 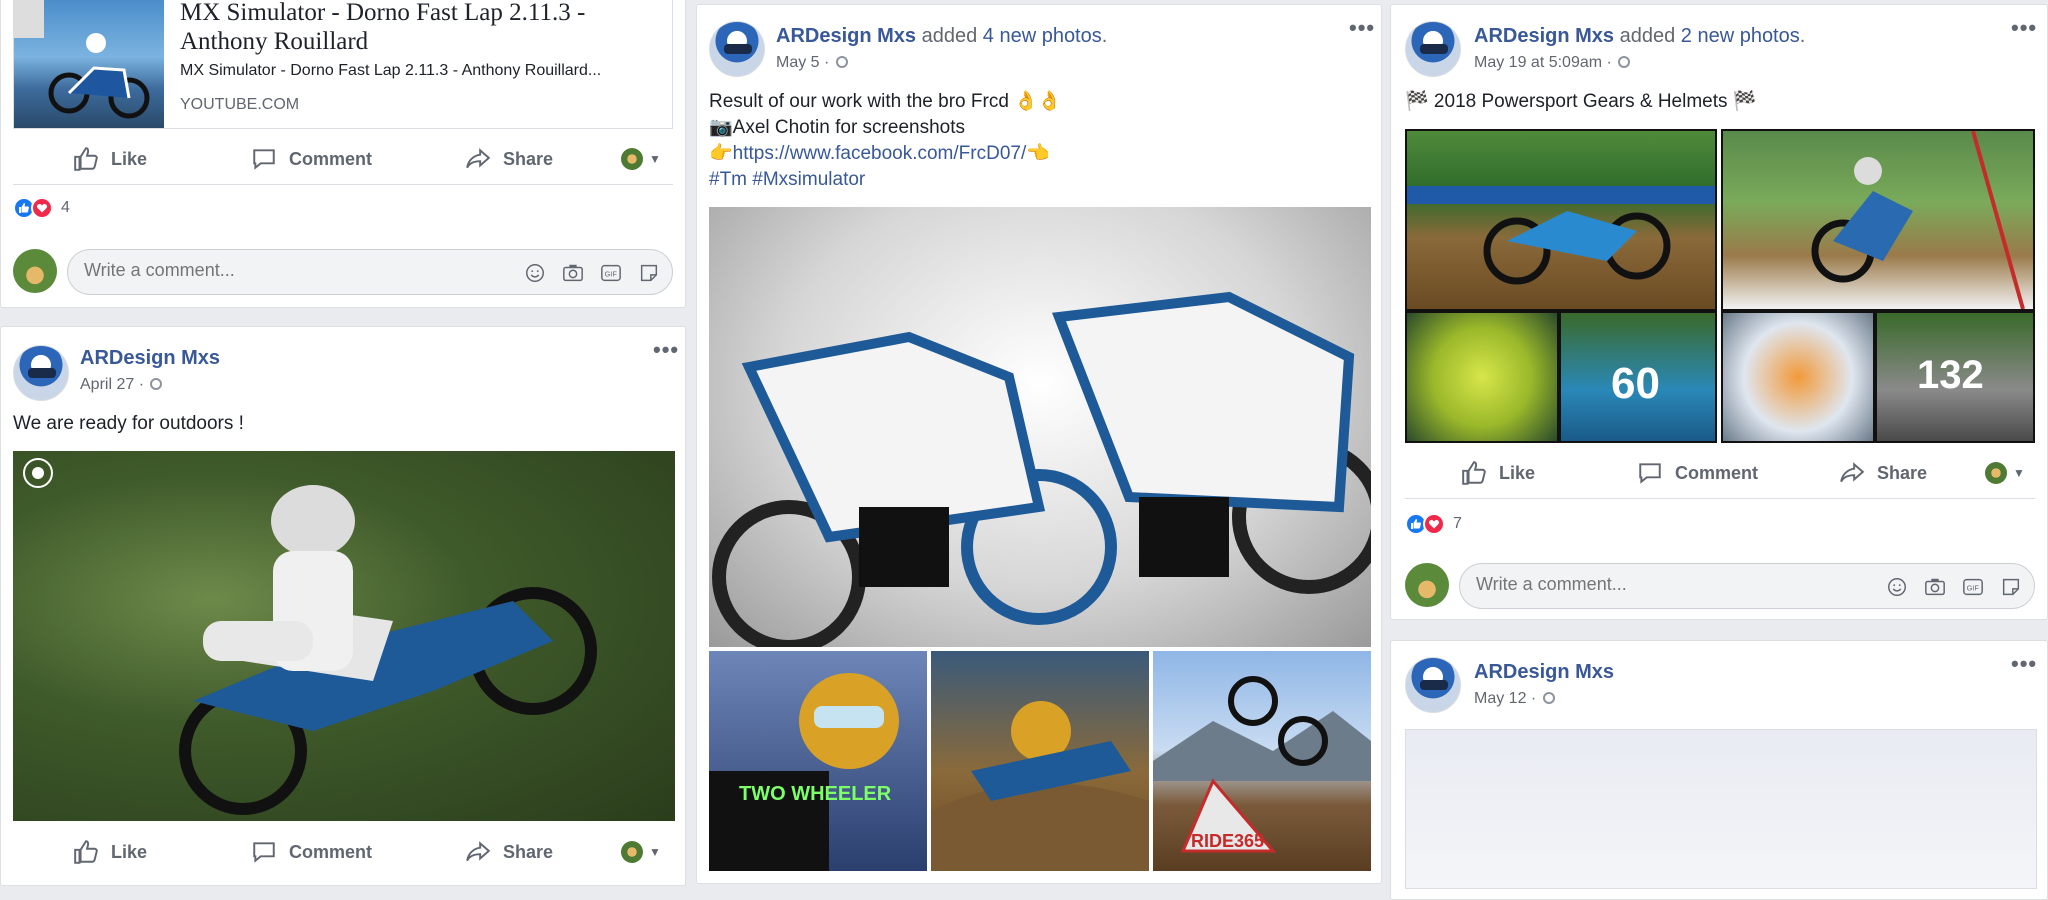 I want to click on photo-banner-text: RIDE365, so click(x=1228, y=841).